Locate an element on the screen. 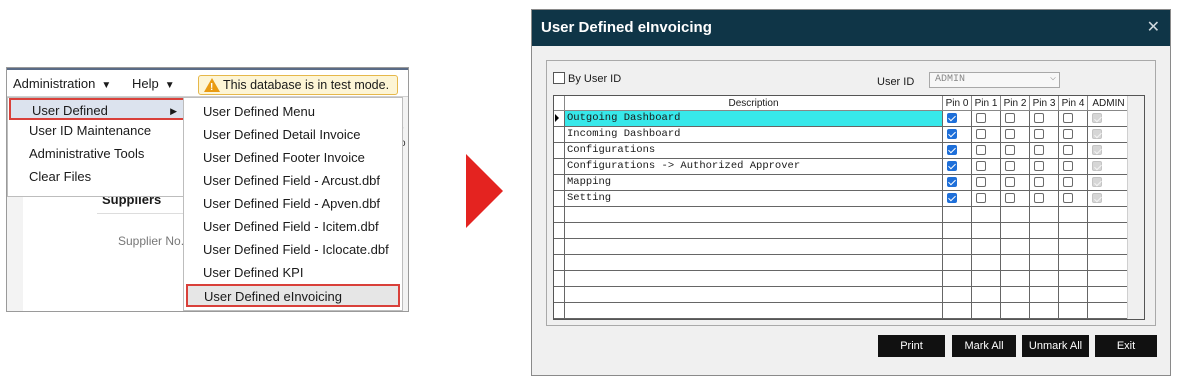  column-header-pin-4: Pin 4 is located at coordinates (1073, 103).